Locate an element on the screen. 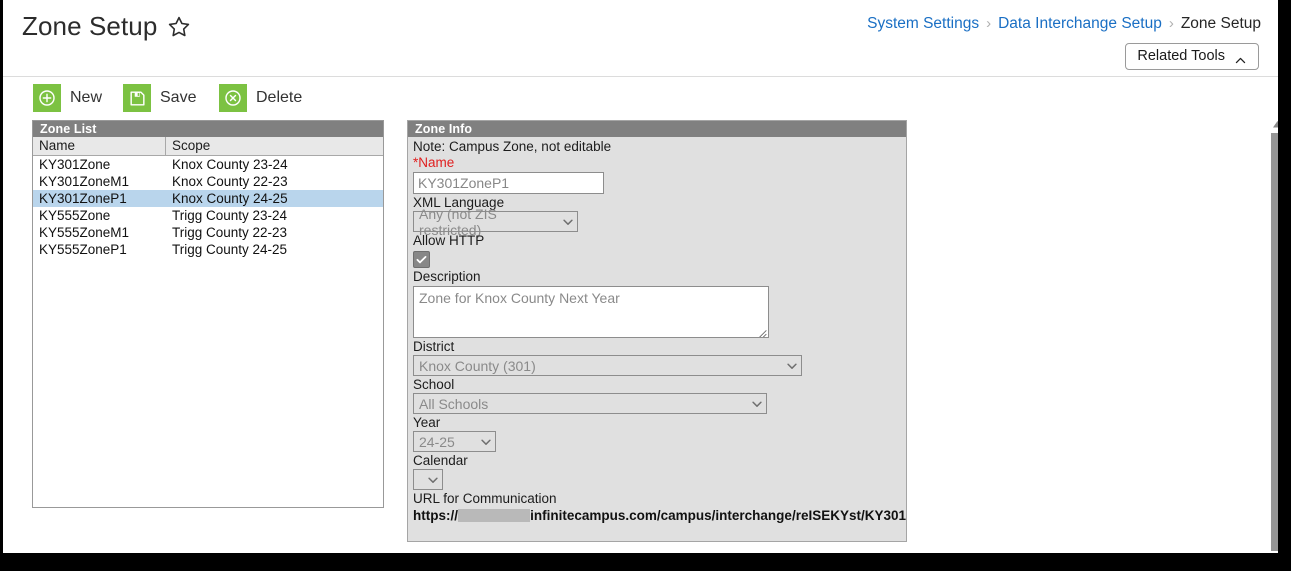 This screenshot has height=571, width=1291. table-row: KY555ZoneM1 Trigg County 22-23 is located at coordinates (208, 232).